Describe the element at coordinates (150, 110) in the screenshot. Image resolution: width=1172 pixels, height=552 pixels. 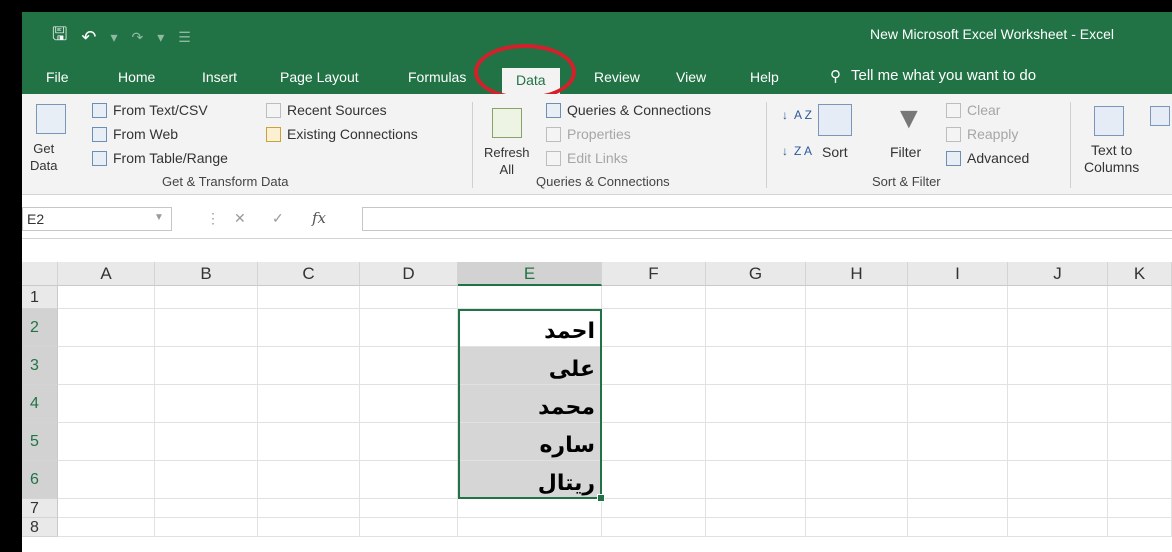
I see `from-text-csv-button: From Text/CSV` at that location.